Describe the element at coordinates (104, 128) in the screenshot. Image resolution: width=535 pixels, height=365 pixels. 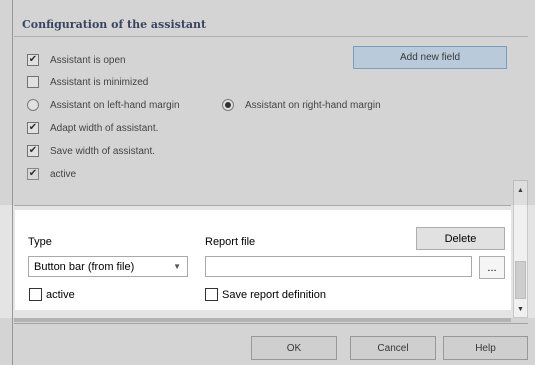
I see `adapt-width-label: Adapt width of assistant.` at that location.